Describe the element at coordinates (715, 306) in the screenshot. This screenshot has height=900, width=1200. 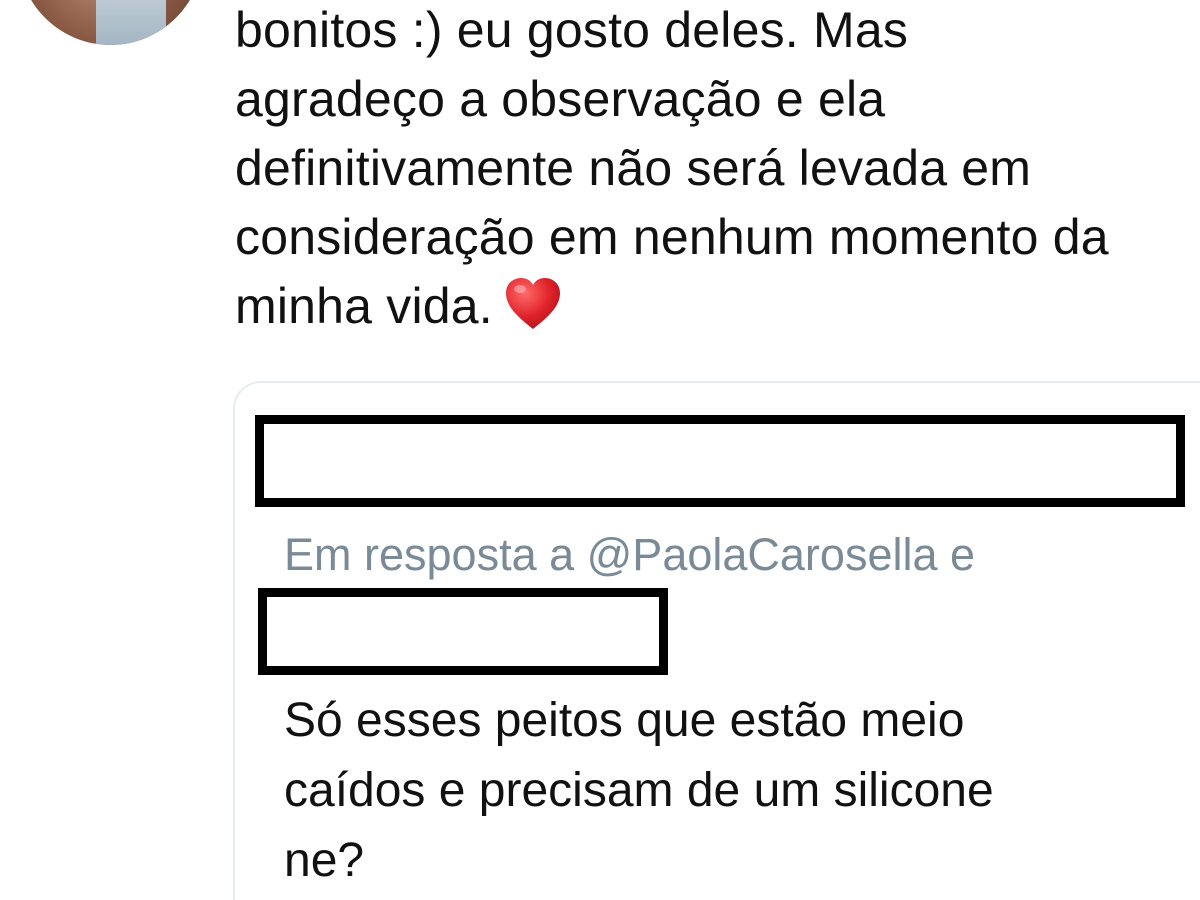
I see `tweet-last-line: minha vida.` at that location.